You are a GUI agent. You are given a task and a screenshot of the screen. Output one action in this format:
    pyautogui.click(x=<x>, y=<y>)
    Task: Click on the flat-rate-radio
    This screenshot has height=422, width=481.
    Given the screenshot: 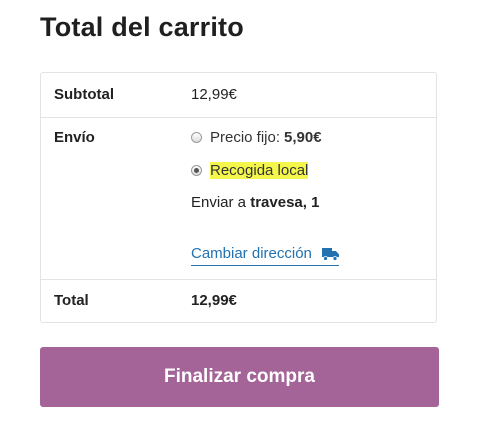 What is the action you would take?
    pyautogui.click(x=196, y=137)
    